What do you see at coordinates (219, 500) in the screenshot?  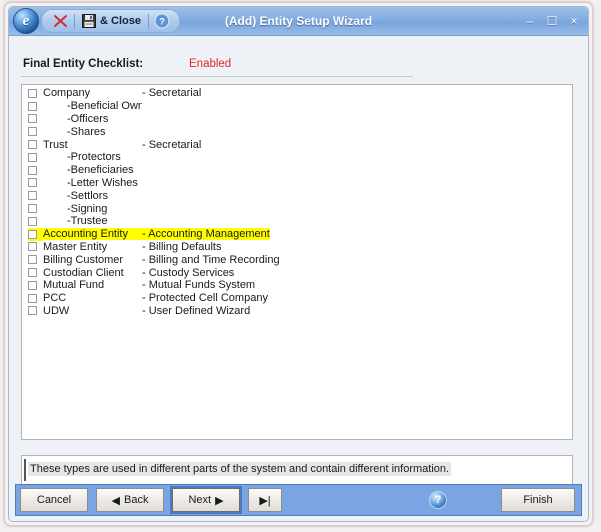 I see `next-arrow-icon: ▶` at bounding box center [219, 500].